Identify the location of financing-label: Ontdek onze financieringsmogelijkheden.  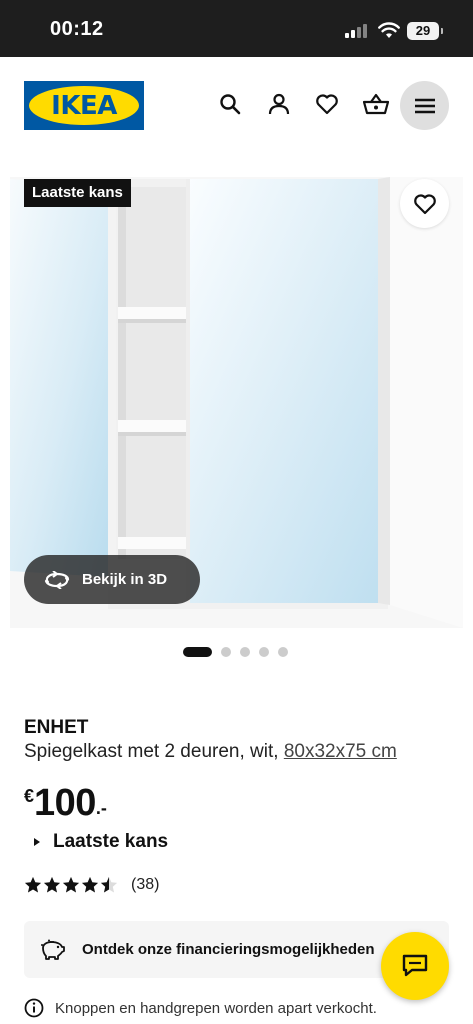
(228, 949).